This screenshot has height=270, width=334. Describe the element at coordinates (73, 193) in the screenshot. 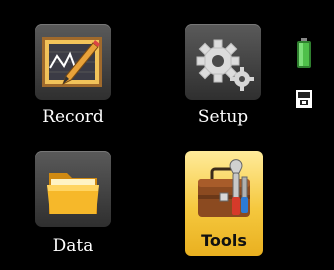

I see `folder-icon` at that location.